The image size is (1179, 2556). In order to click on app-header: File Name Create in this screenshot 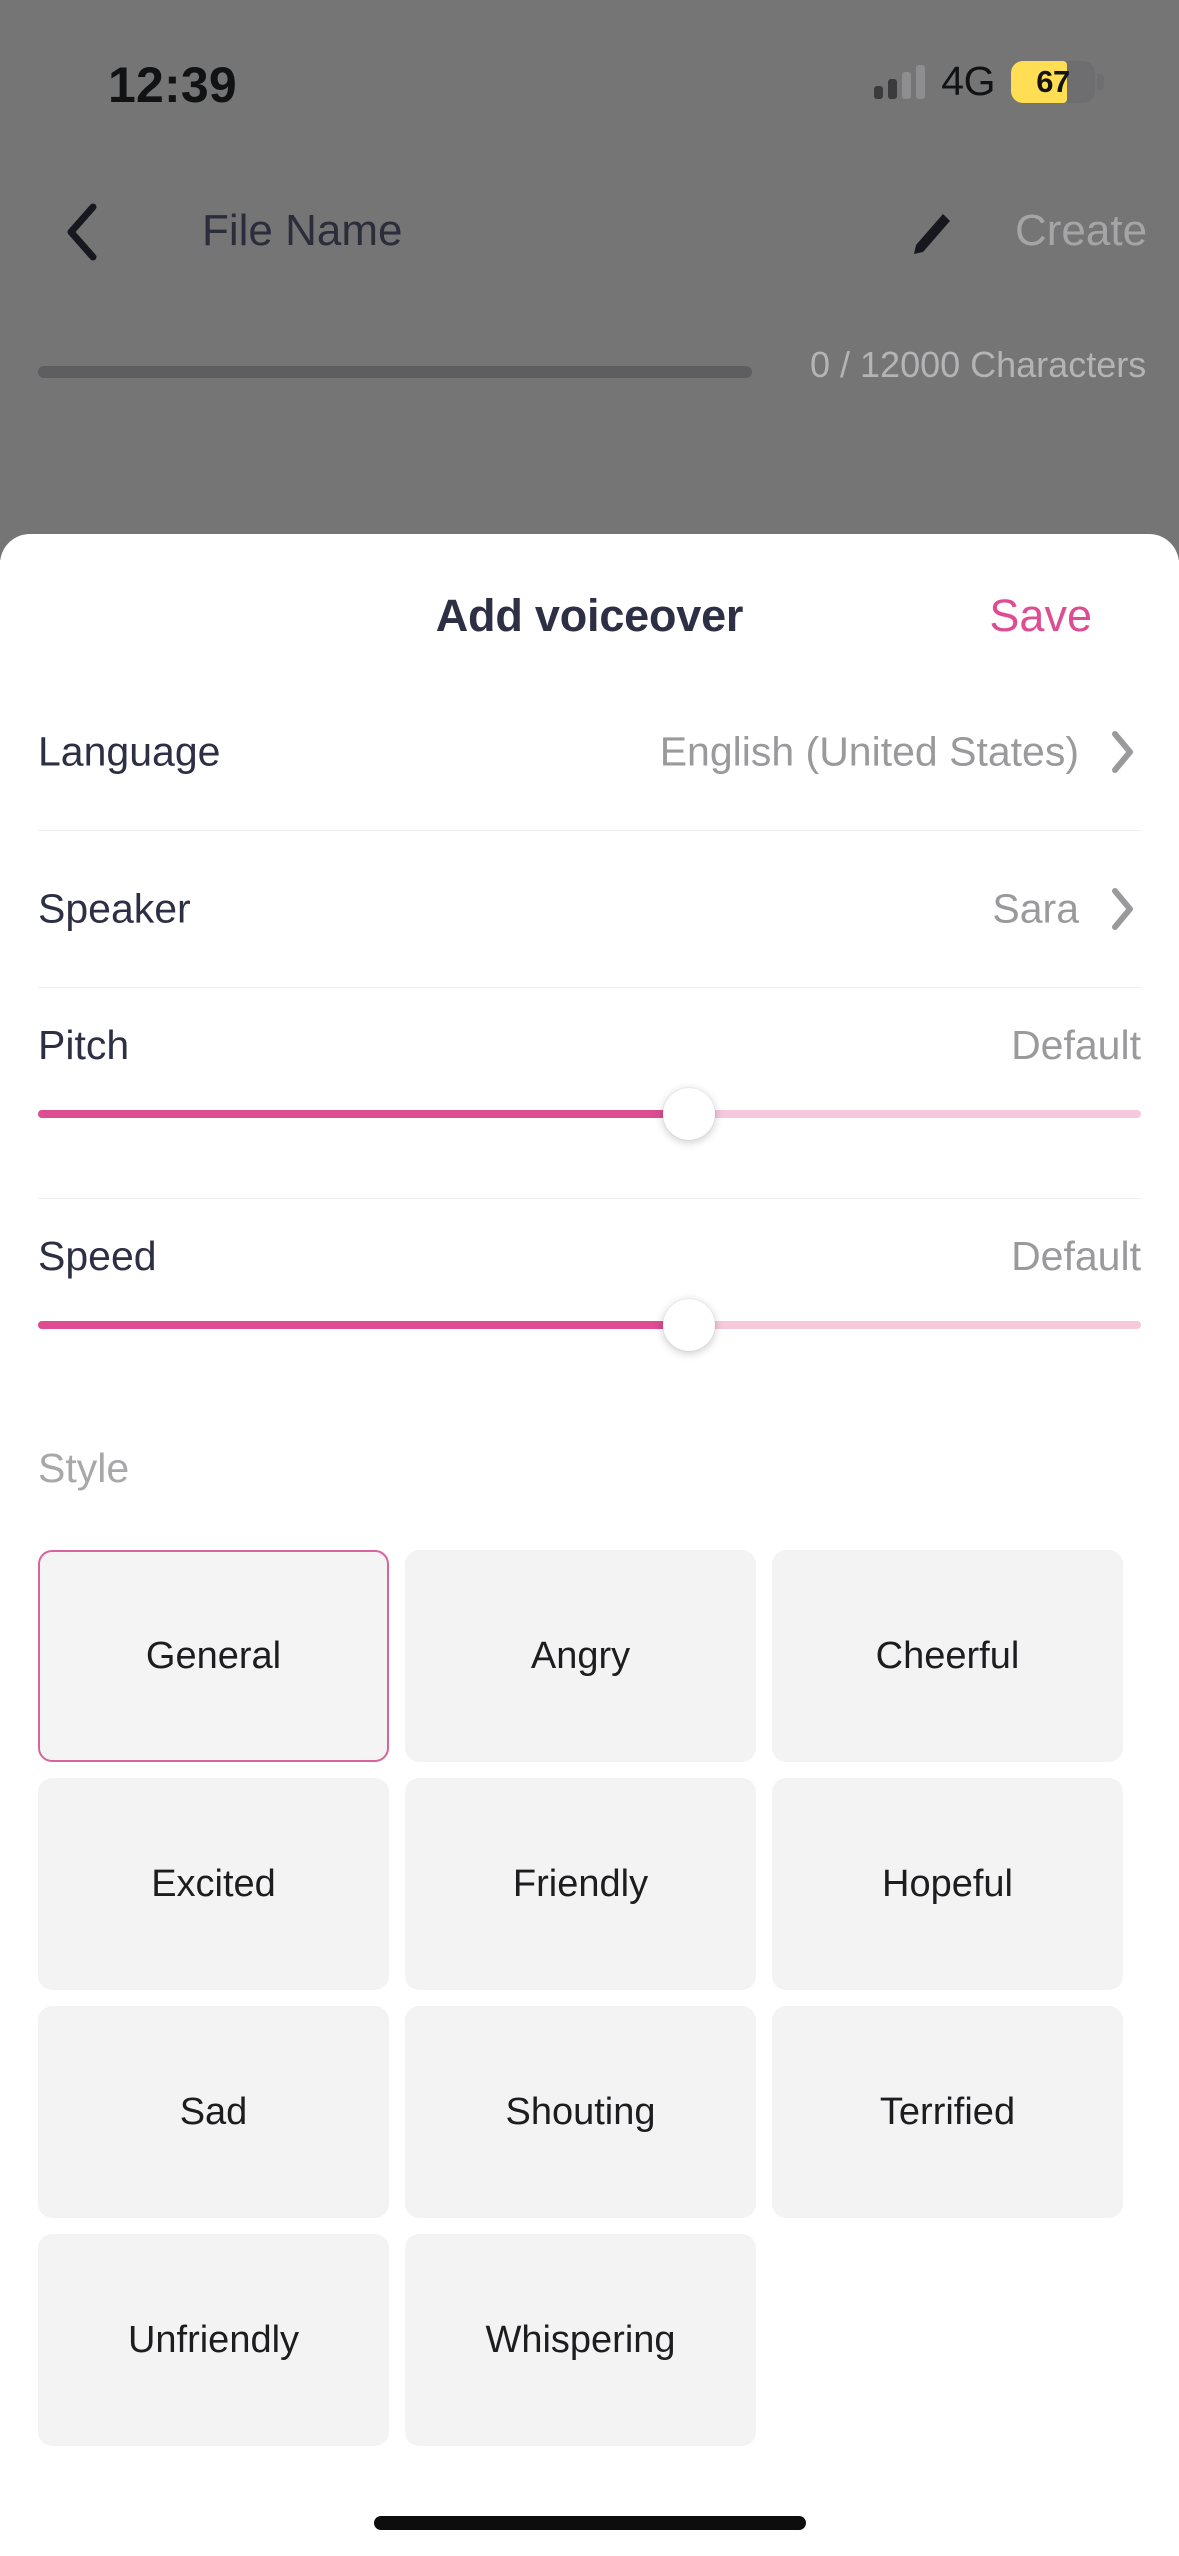, I will do `click(589, 242)`.